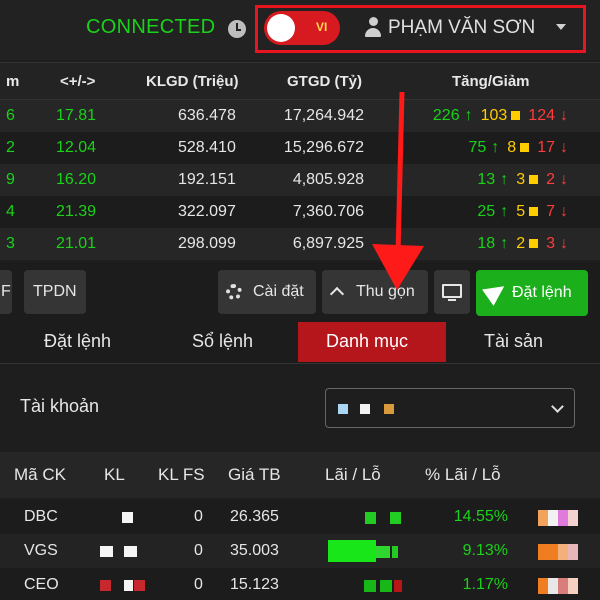 This screenshot has width=600, height=600. I want to click on avg-price: 15.123, so click(254, 584).